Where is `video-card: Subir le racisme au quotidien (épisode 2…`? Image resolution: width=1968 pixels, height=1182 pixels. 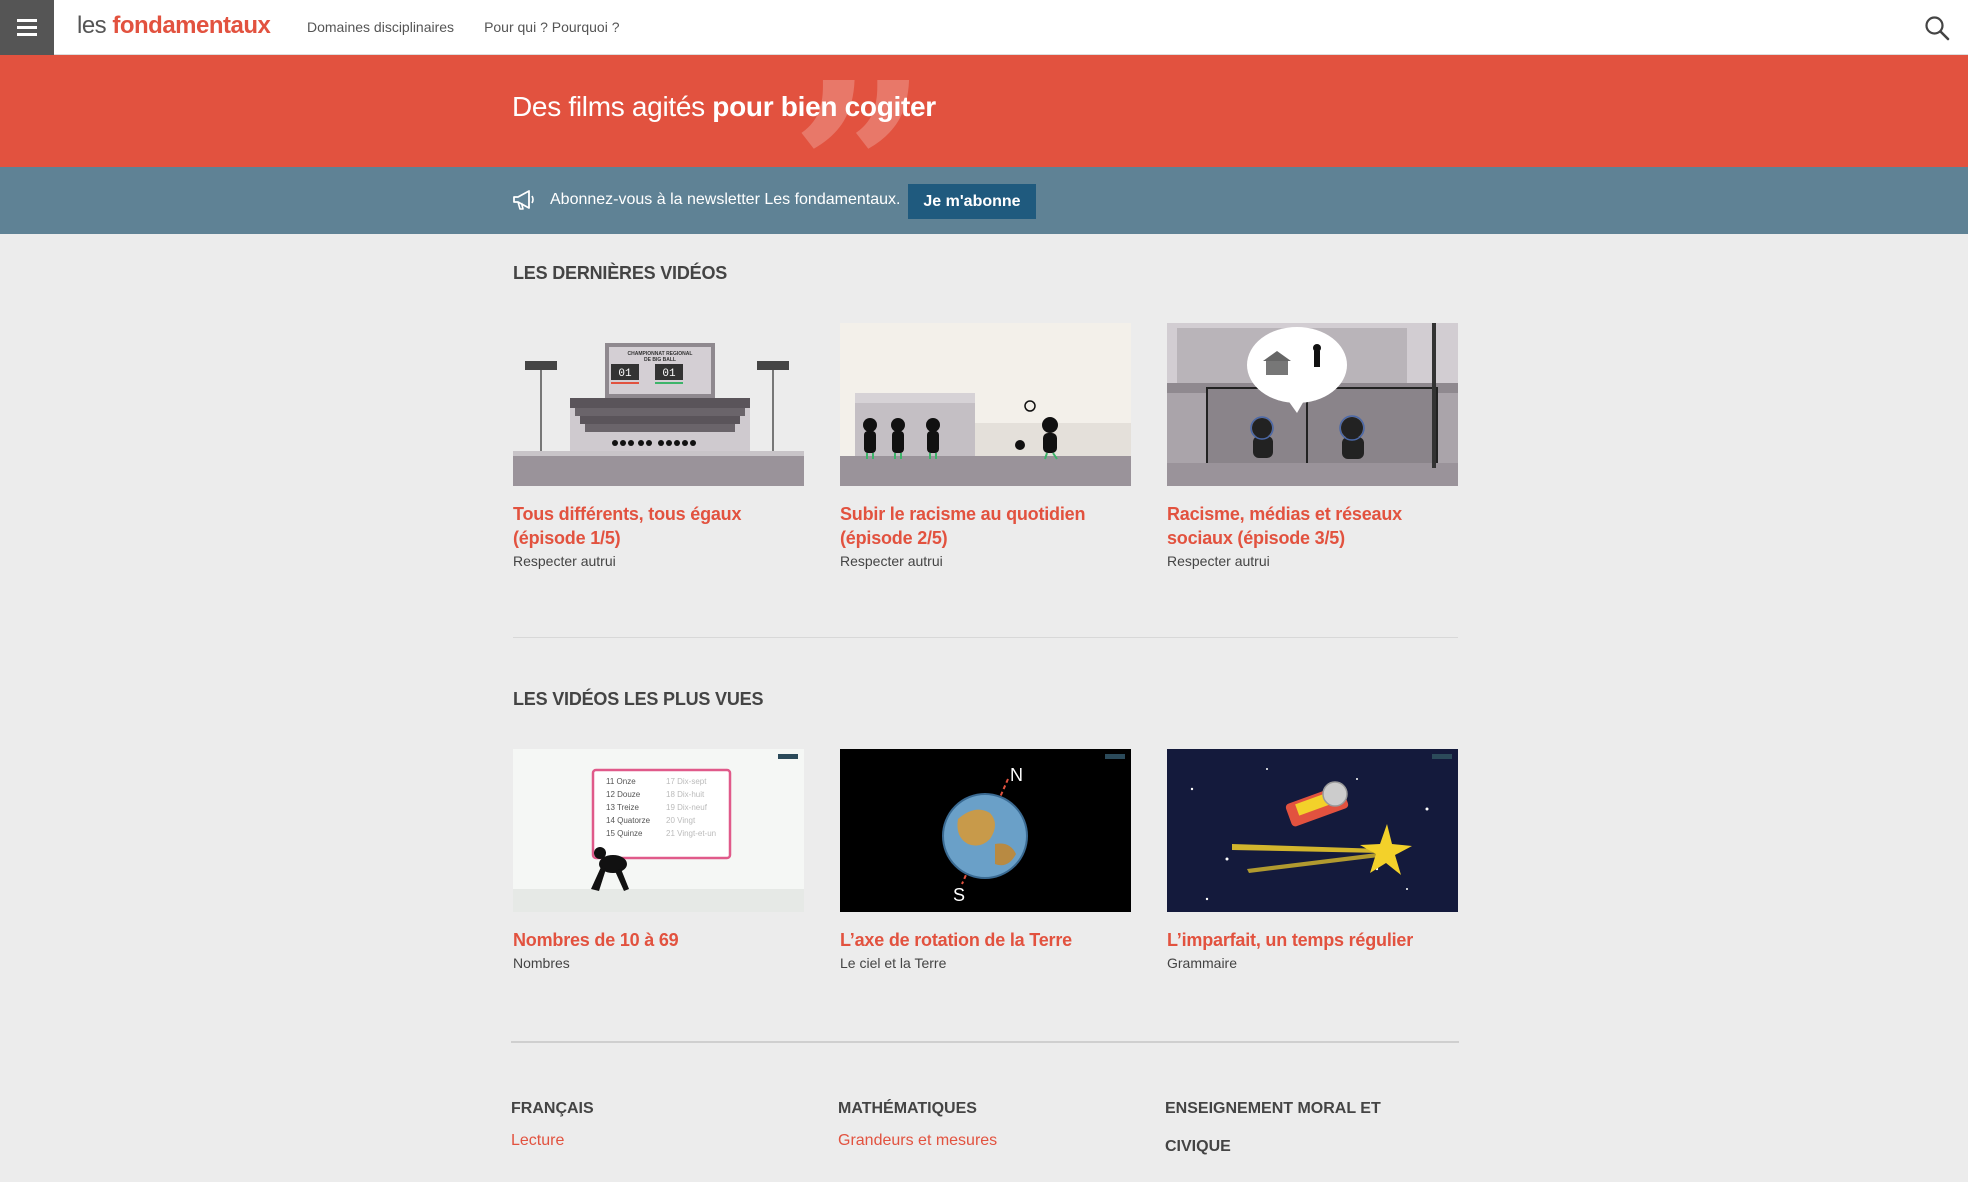 video-card: Subir le racisme au quotidien (épisode 2… is located at coordinates (985, 446).